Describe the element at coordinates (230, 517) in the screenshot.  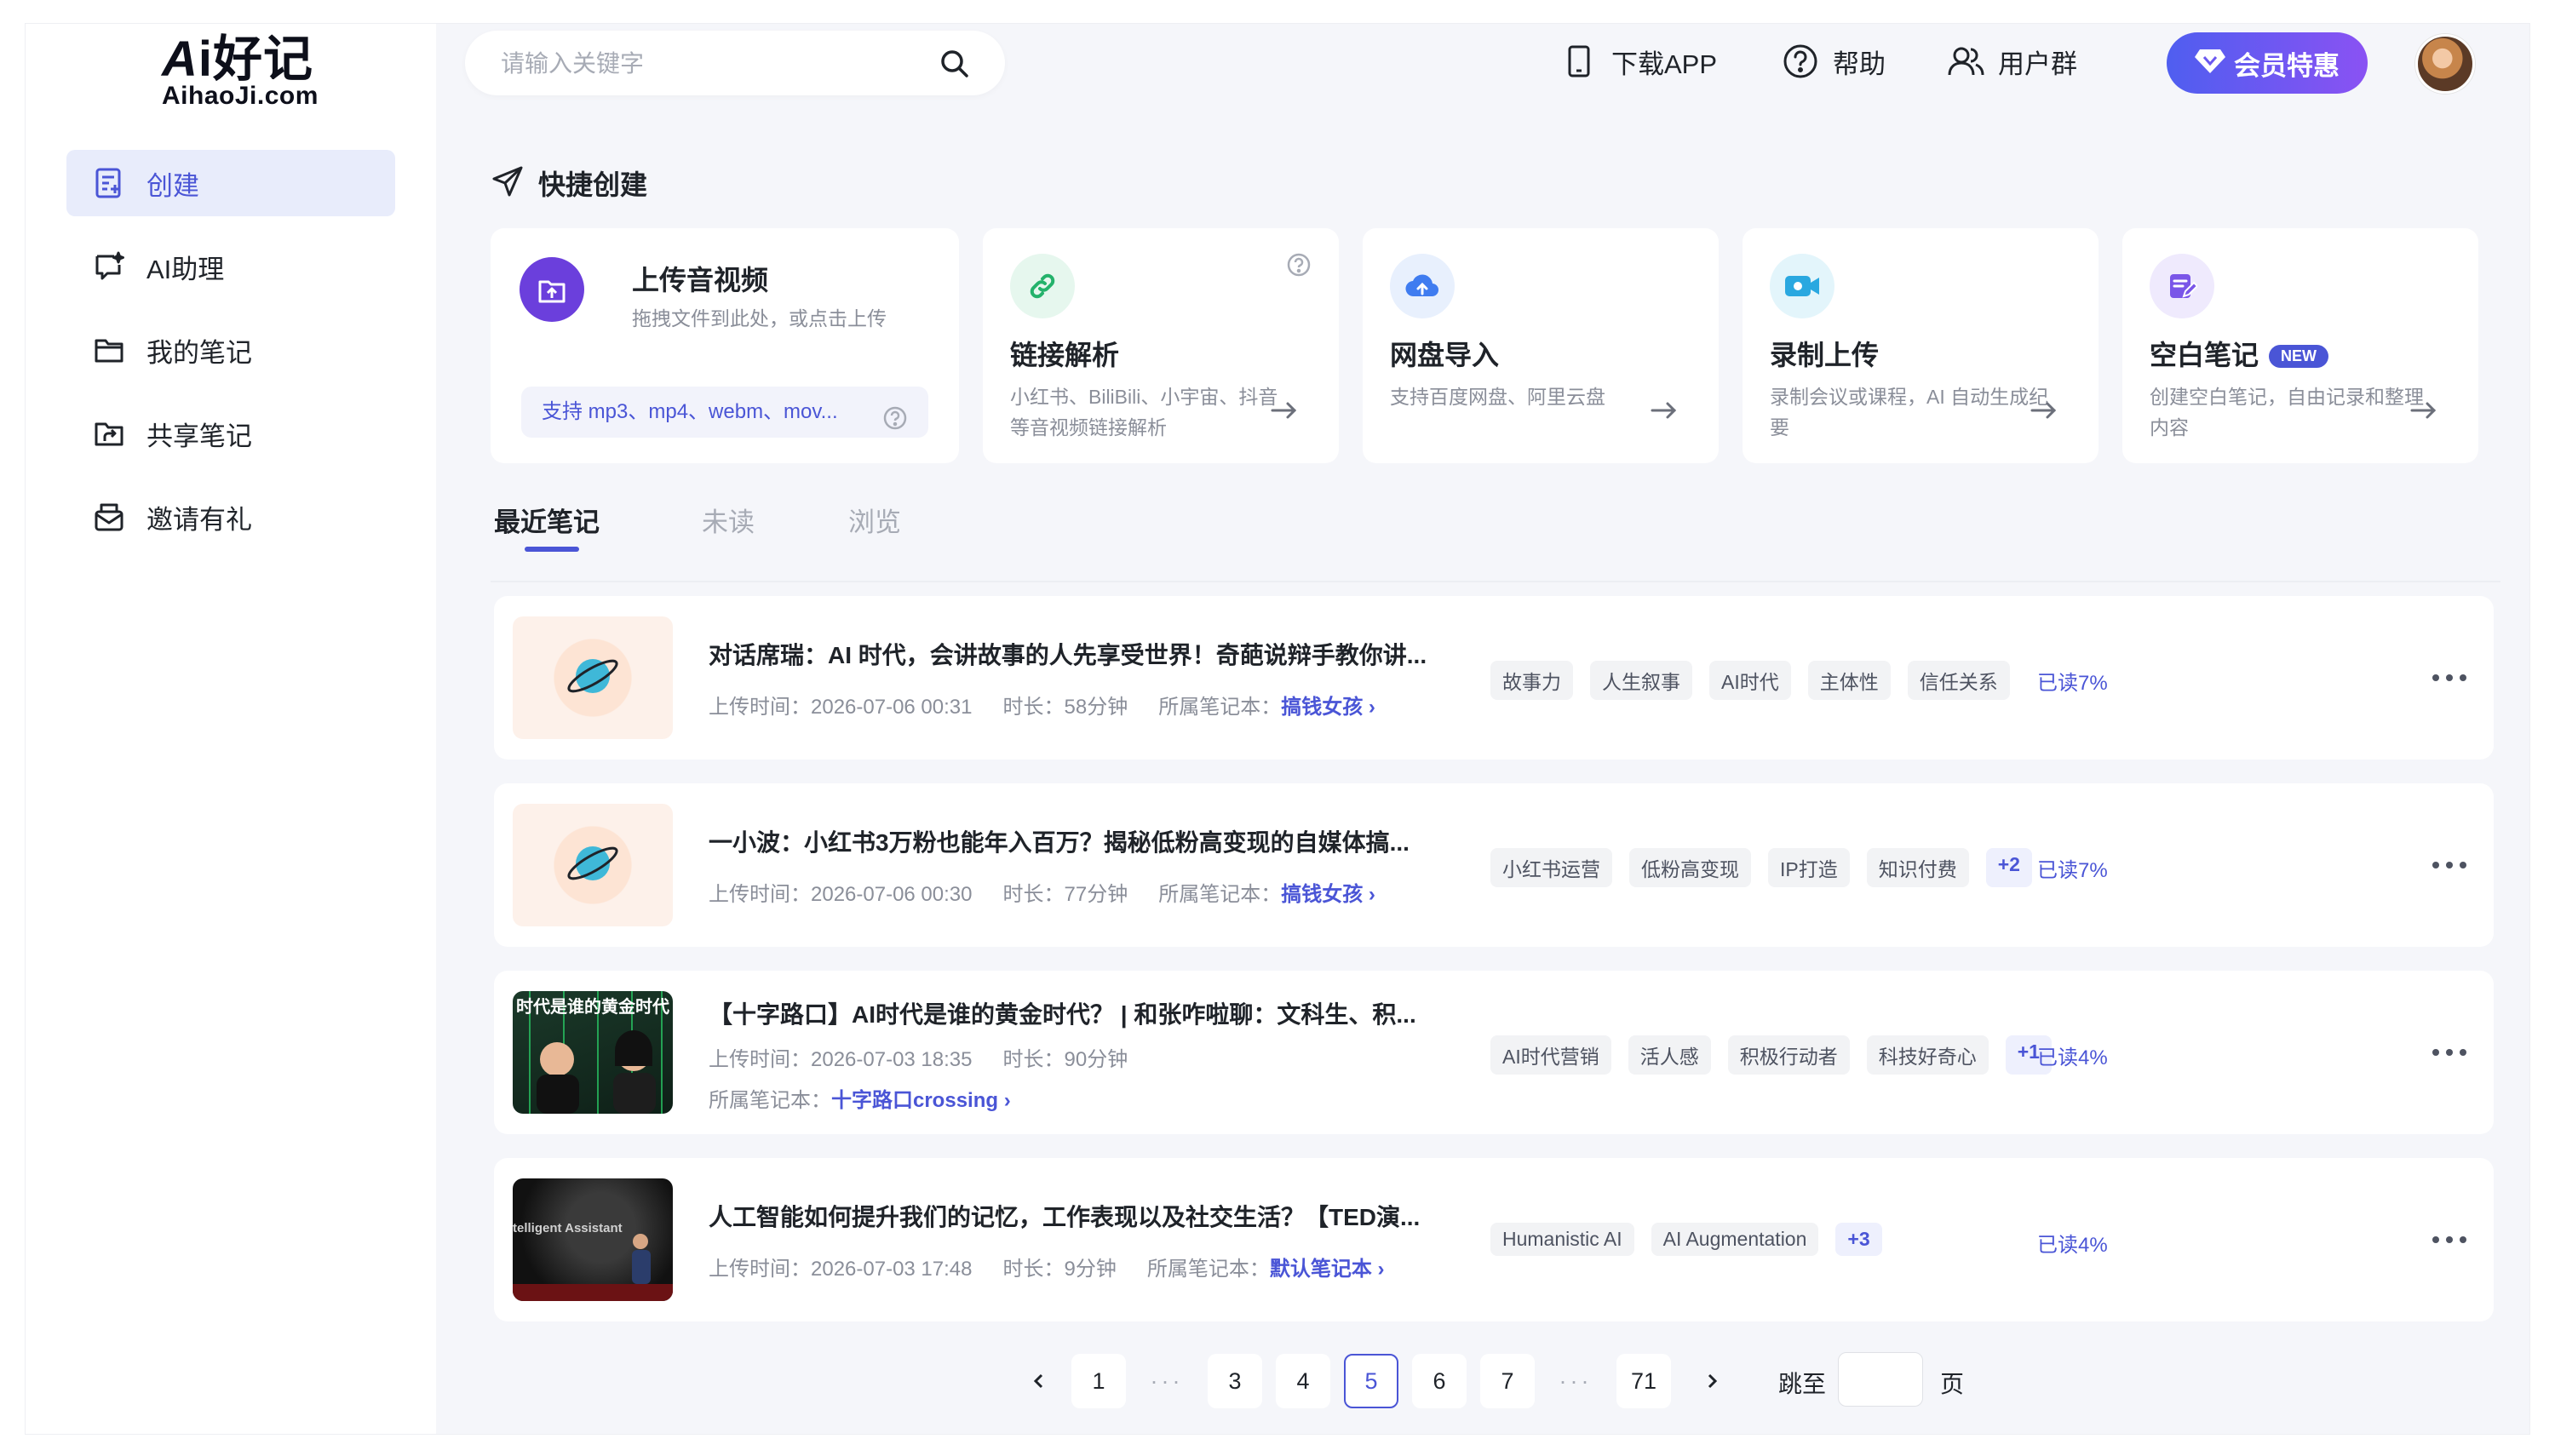
I see `sidebar-item-invite: 邀请有礼` at that location.